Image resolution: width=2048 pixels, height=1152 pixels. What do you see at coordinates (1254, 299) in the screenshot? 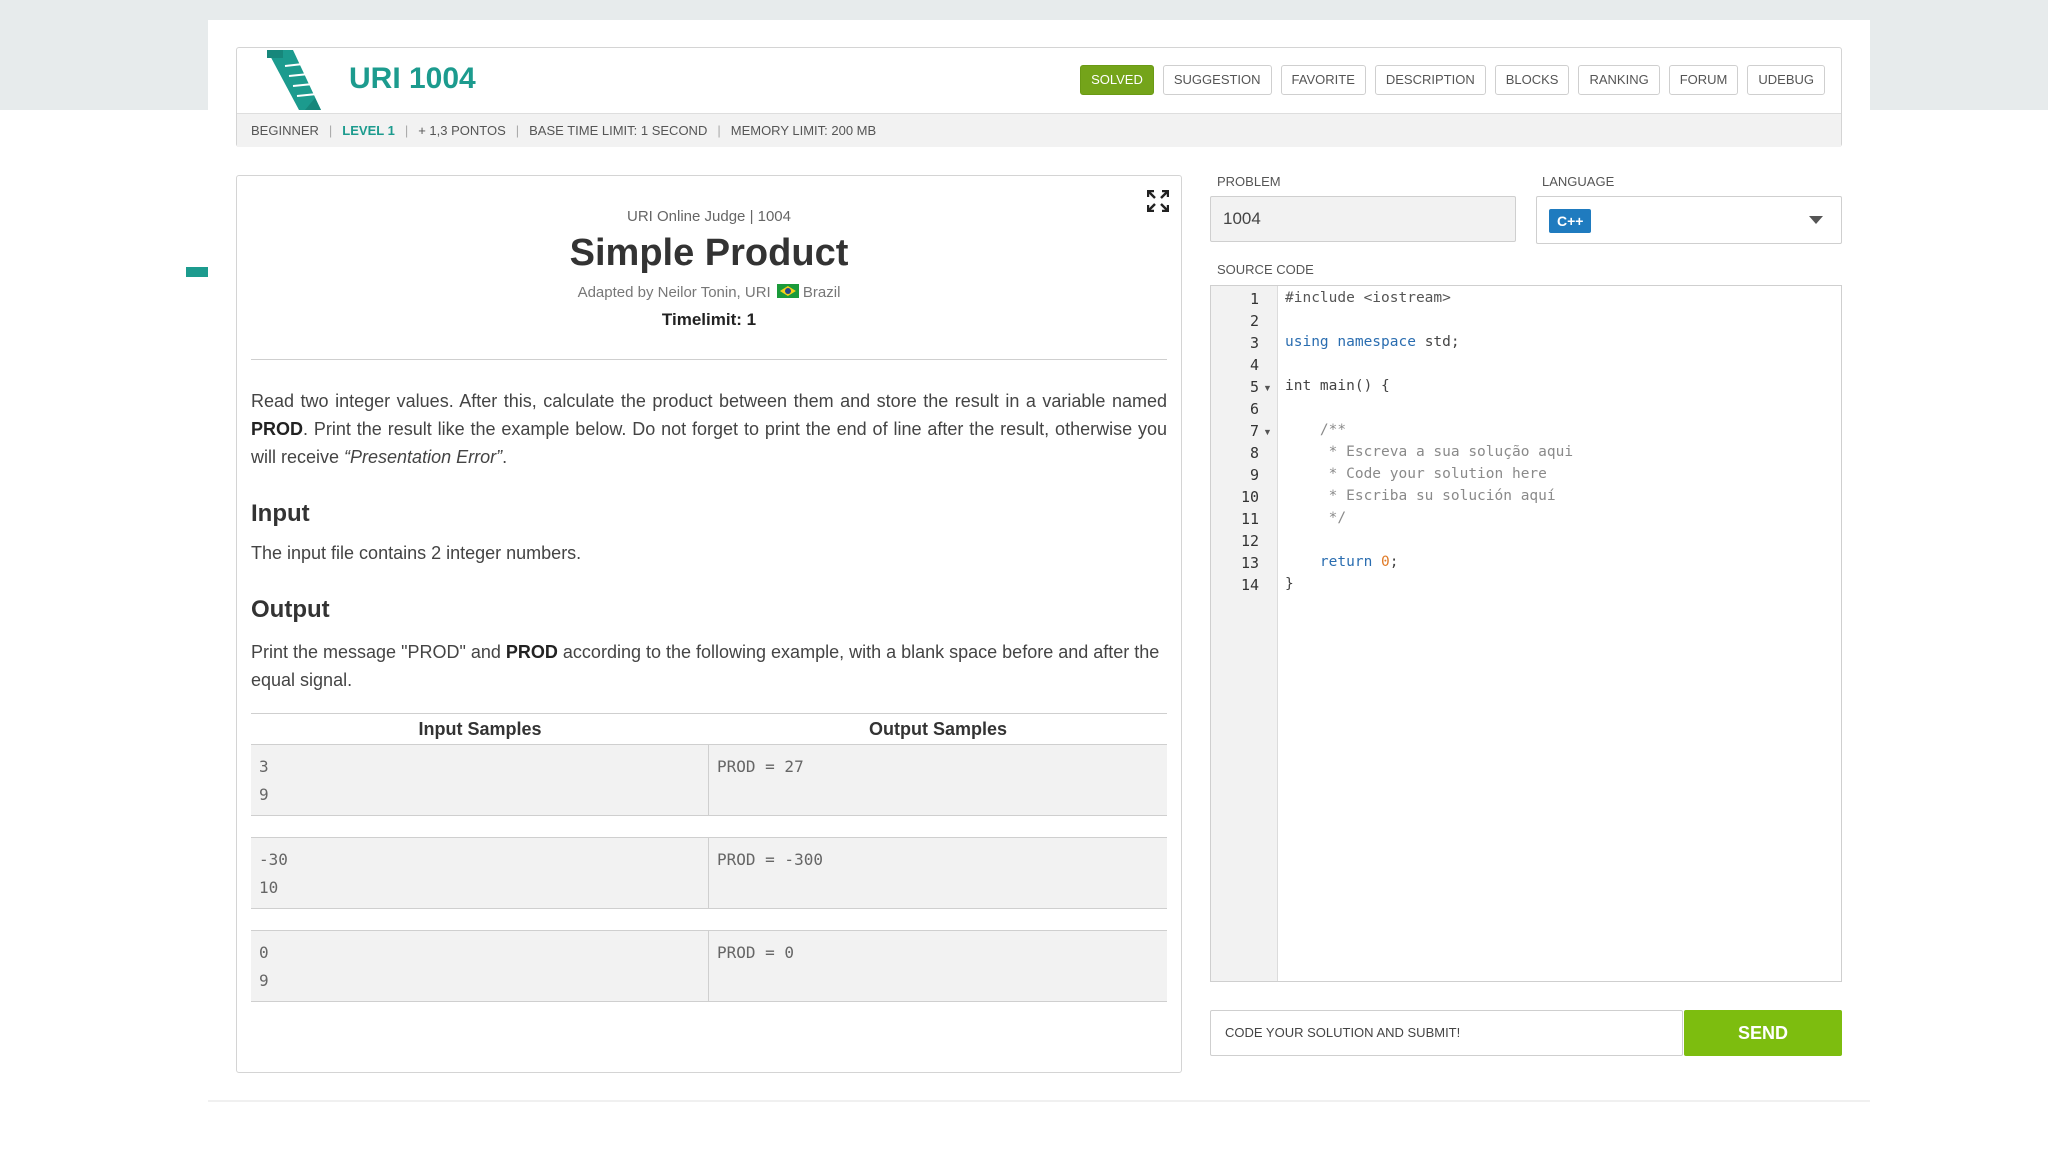
I see `line-number: 1` at bounding box center [1254, 299].